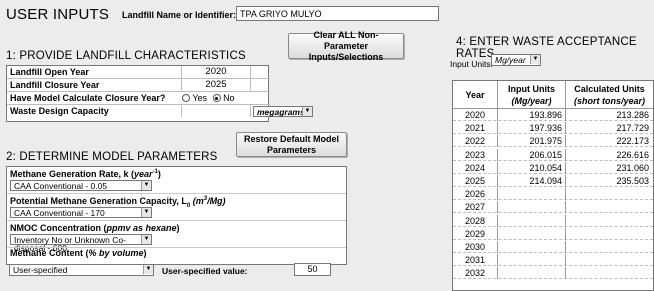 This screenshot has height=291, width=654. Describe the element at coordinates (475, 194) in the screenshot. I see `year-cell: 2026` at that location.